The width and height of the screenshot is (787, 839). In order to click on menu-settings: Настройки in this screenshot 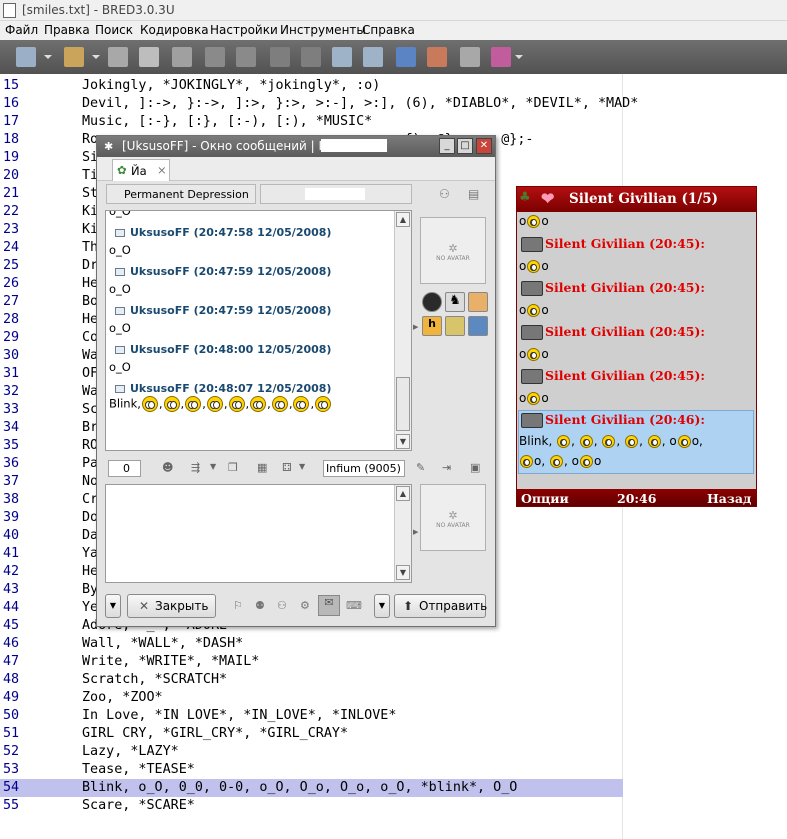, I will do `click(244, 30)`.